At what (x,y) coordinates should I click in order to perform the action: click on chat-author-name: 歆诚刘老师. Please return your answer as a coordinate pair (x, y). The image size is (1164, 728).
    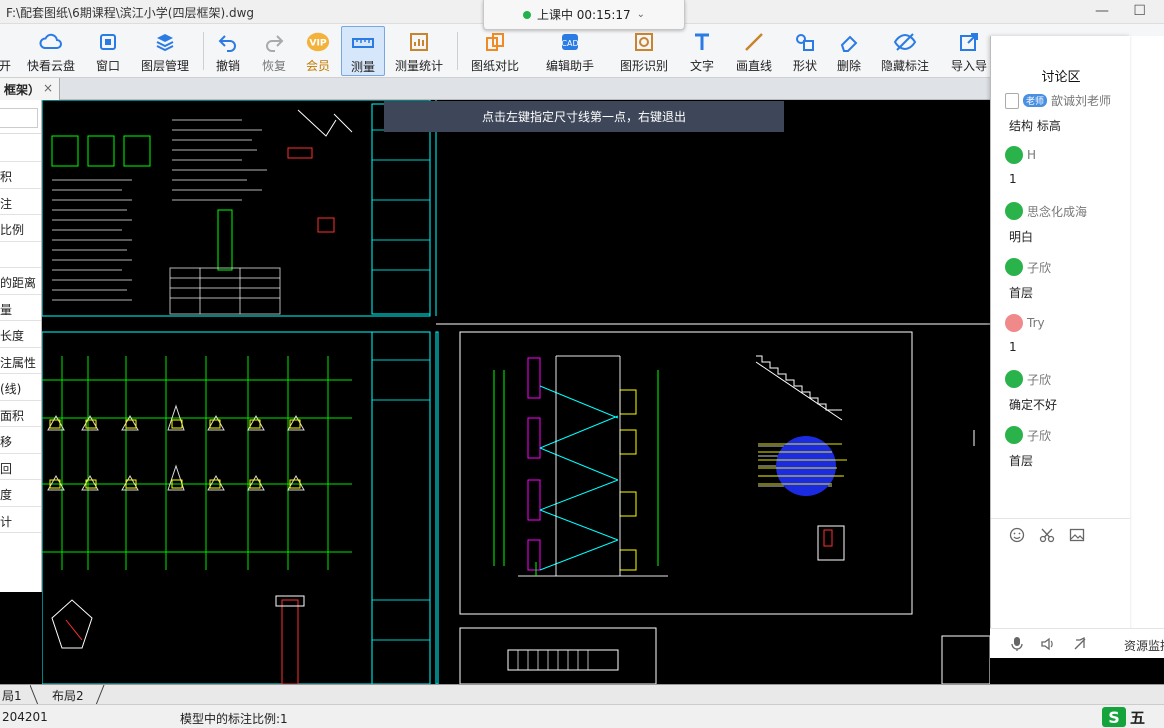
    Looking at the image, I should click on (1081, 101).